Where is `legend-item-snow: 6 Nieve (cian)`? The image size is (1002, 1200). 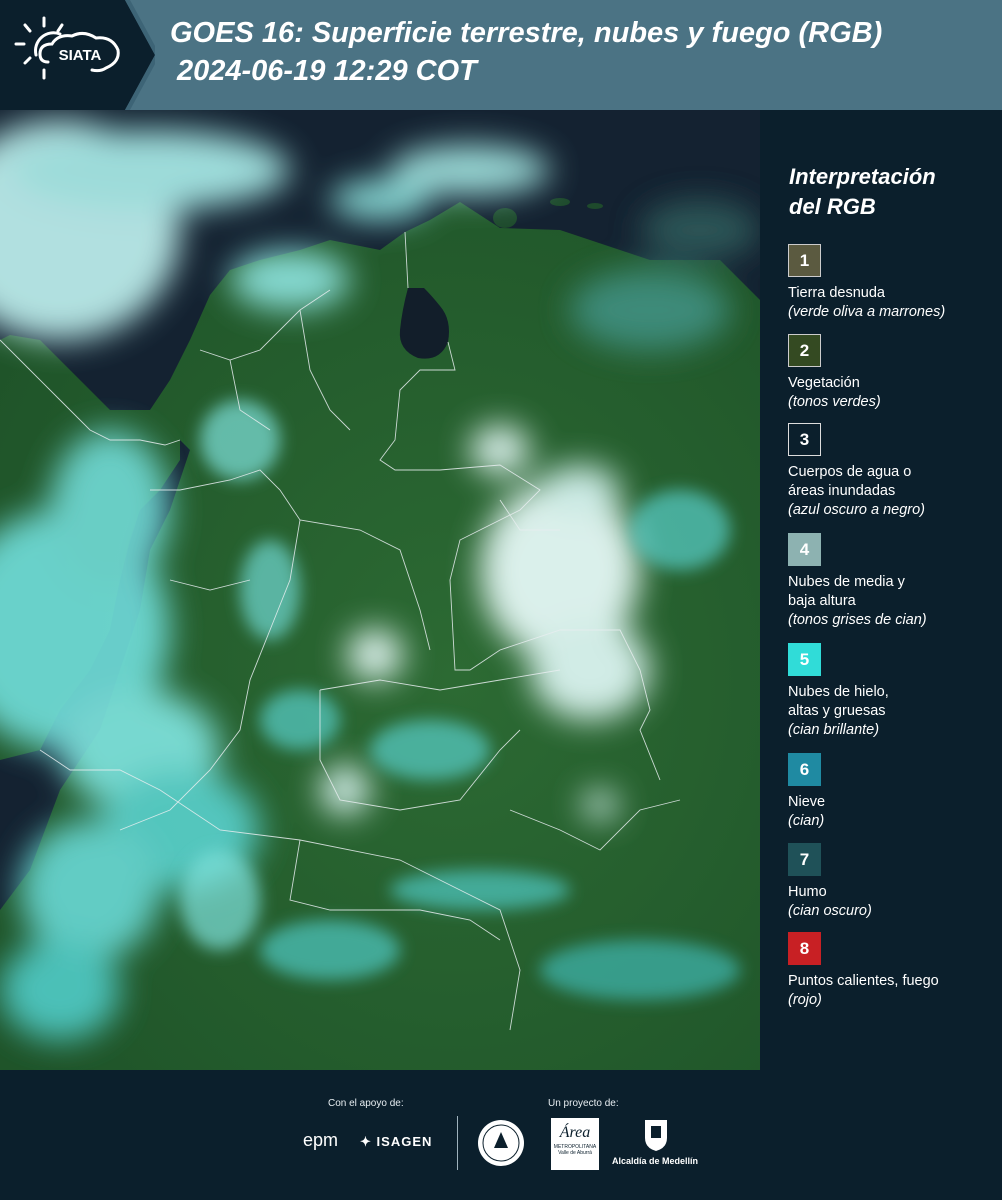
legend-item-snow: 6 Nieve (cian) is located at coordinates (893, 792).